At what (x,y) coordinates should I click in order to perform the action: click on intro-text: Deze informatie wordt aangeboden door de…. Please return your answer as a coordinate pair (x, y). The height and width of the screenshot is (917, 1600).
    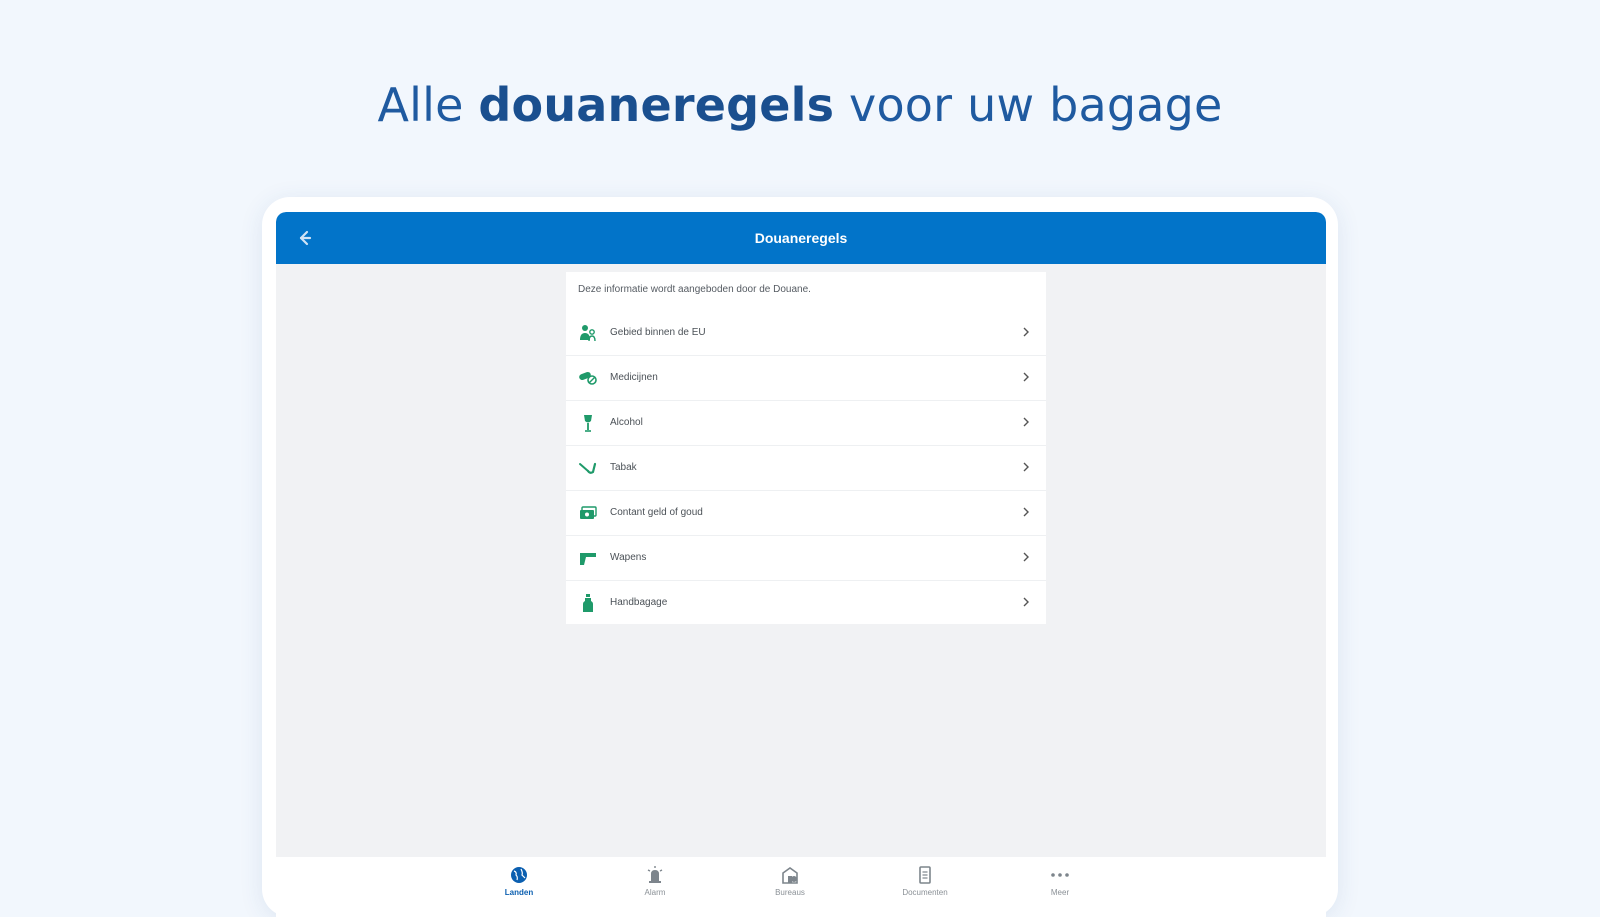
    Looking at the image, I should click on (694, 289).